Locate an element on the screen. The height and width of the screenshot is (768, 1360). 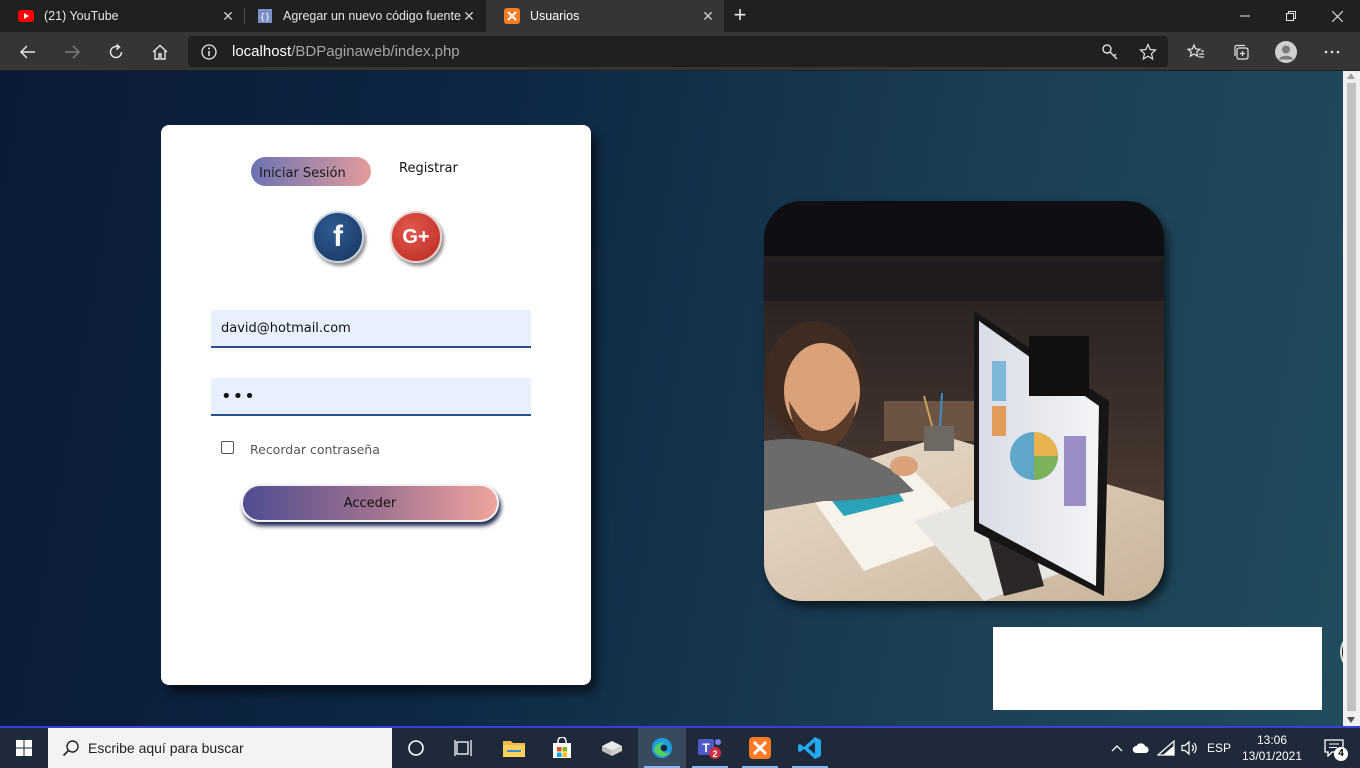
tab-title: Usuarios is located at coordinates (555, 16).